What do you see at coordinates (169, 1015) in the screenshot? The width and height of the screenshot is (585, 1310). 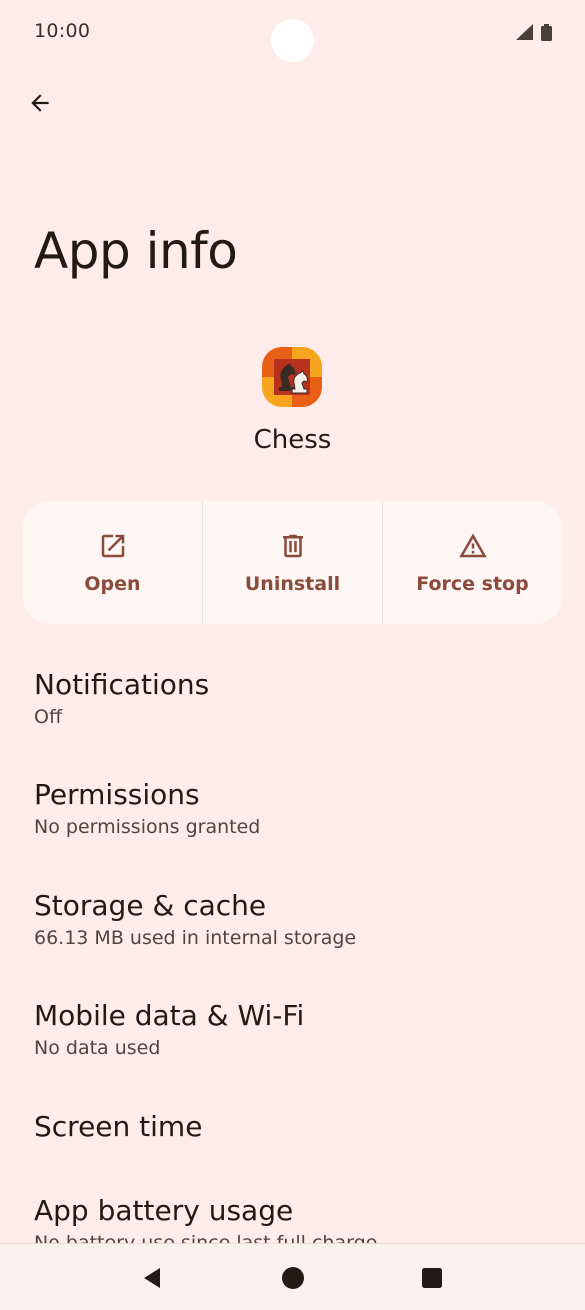 I see `mobile-data-wifi-title: Mobile data & Wi-Fi` at bounding box center [169, 1015].